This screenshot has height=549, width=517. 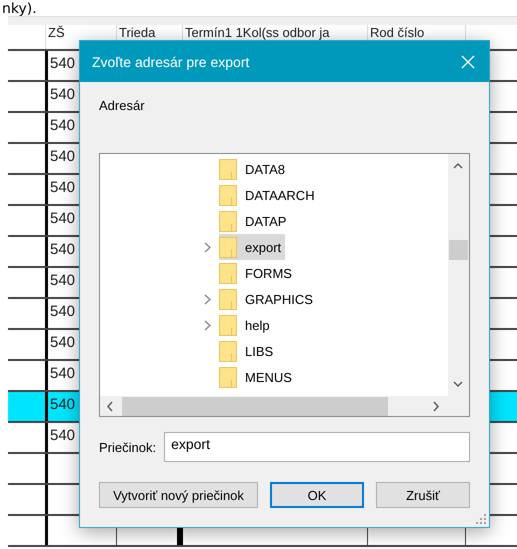 What do you see at coordinates (178, 495) in the screenshot?
I see `new-folder-button: Vytvoriť nový priečinok` at bounding box center [178, 495].